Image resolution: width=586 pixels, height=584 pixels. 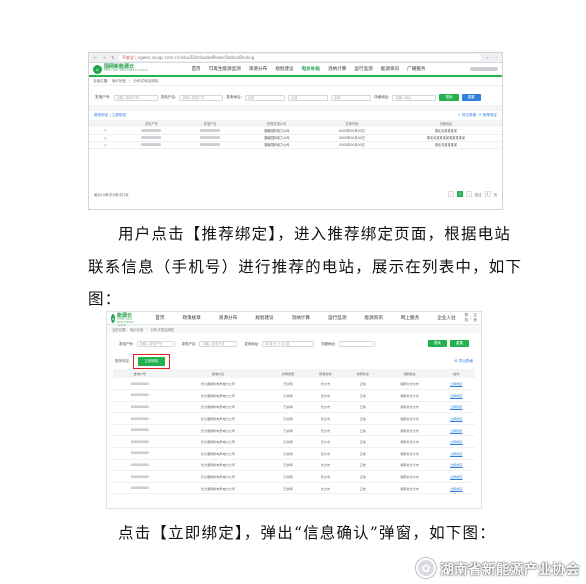 What do you see at coordinates (288, 343) in the screenshot?
I see `region-select: 湖 南 长 沙 区 县` at bounding box center [288, 343].